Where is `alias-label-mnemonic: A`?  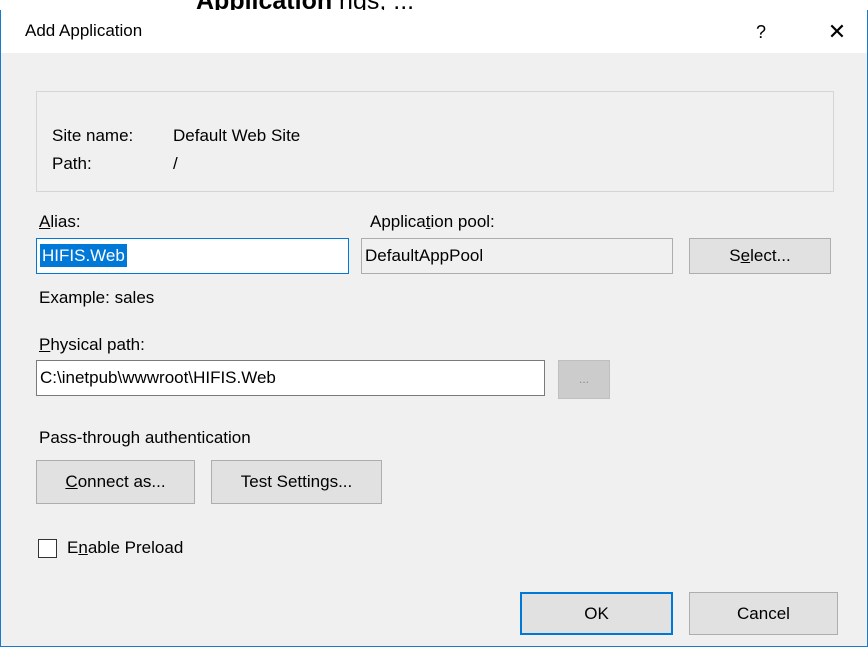 alias-label-mnemonic: A is located at coordinates (45, 221).